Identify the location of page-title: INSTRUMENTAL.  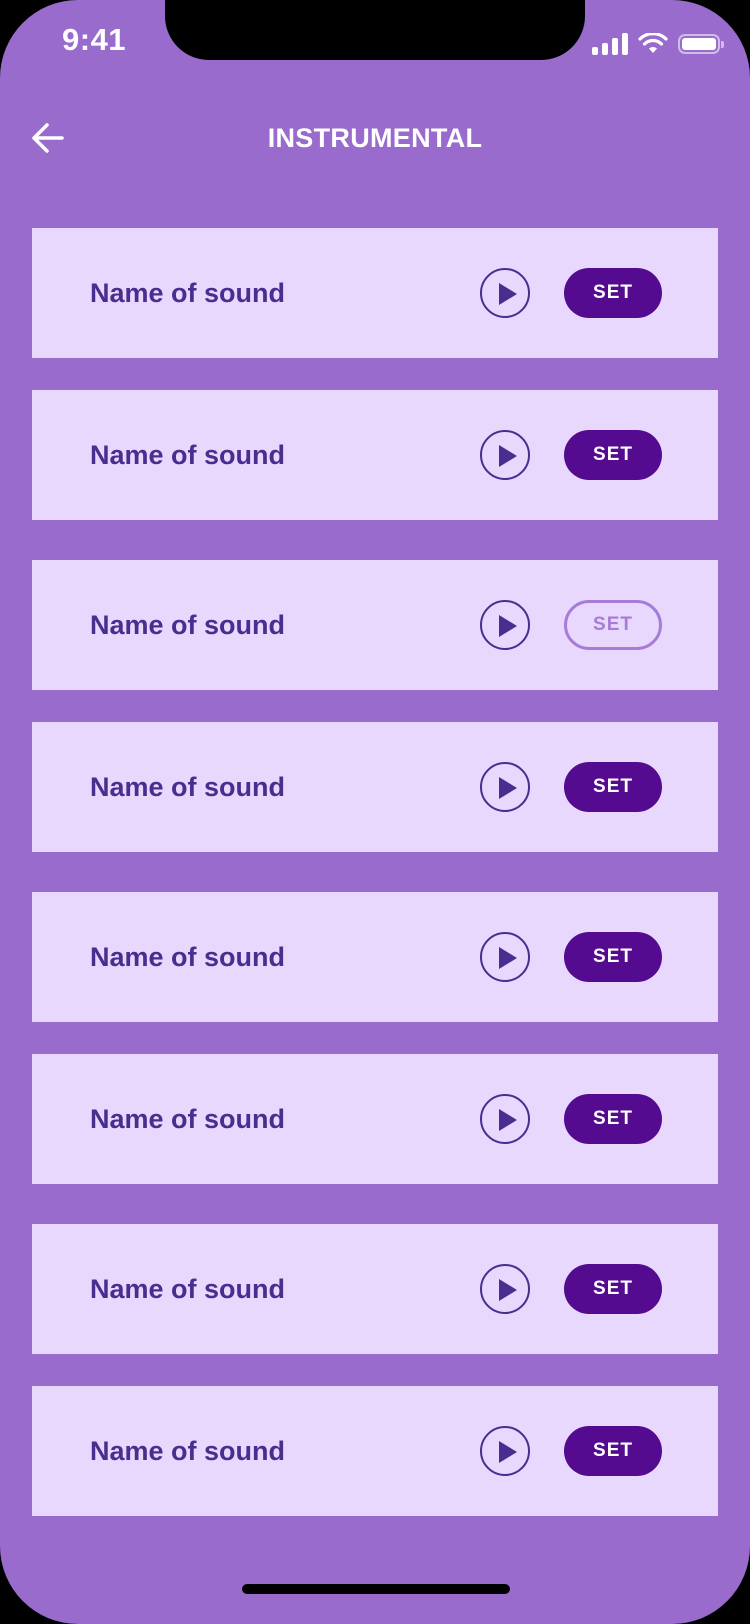
(375, 138).